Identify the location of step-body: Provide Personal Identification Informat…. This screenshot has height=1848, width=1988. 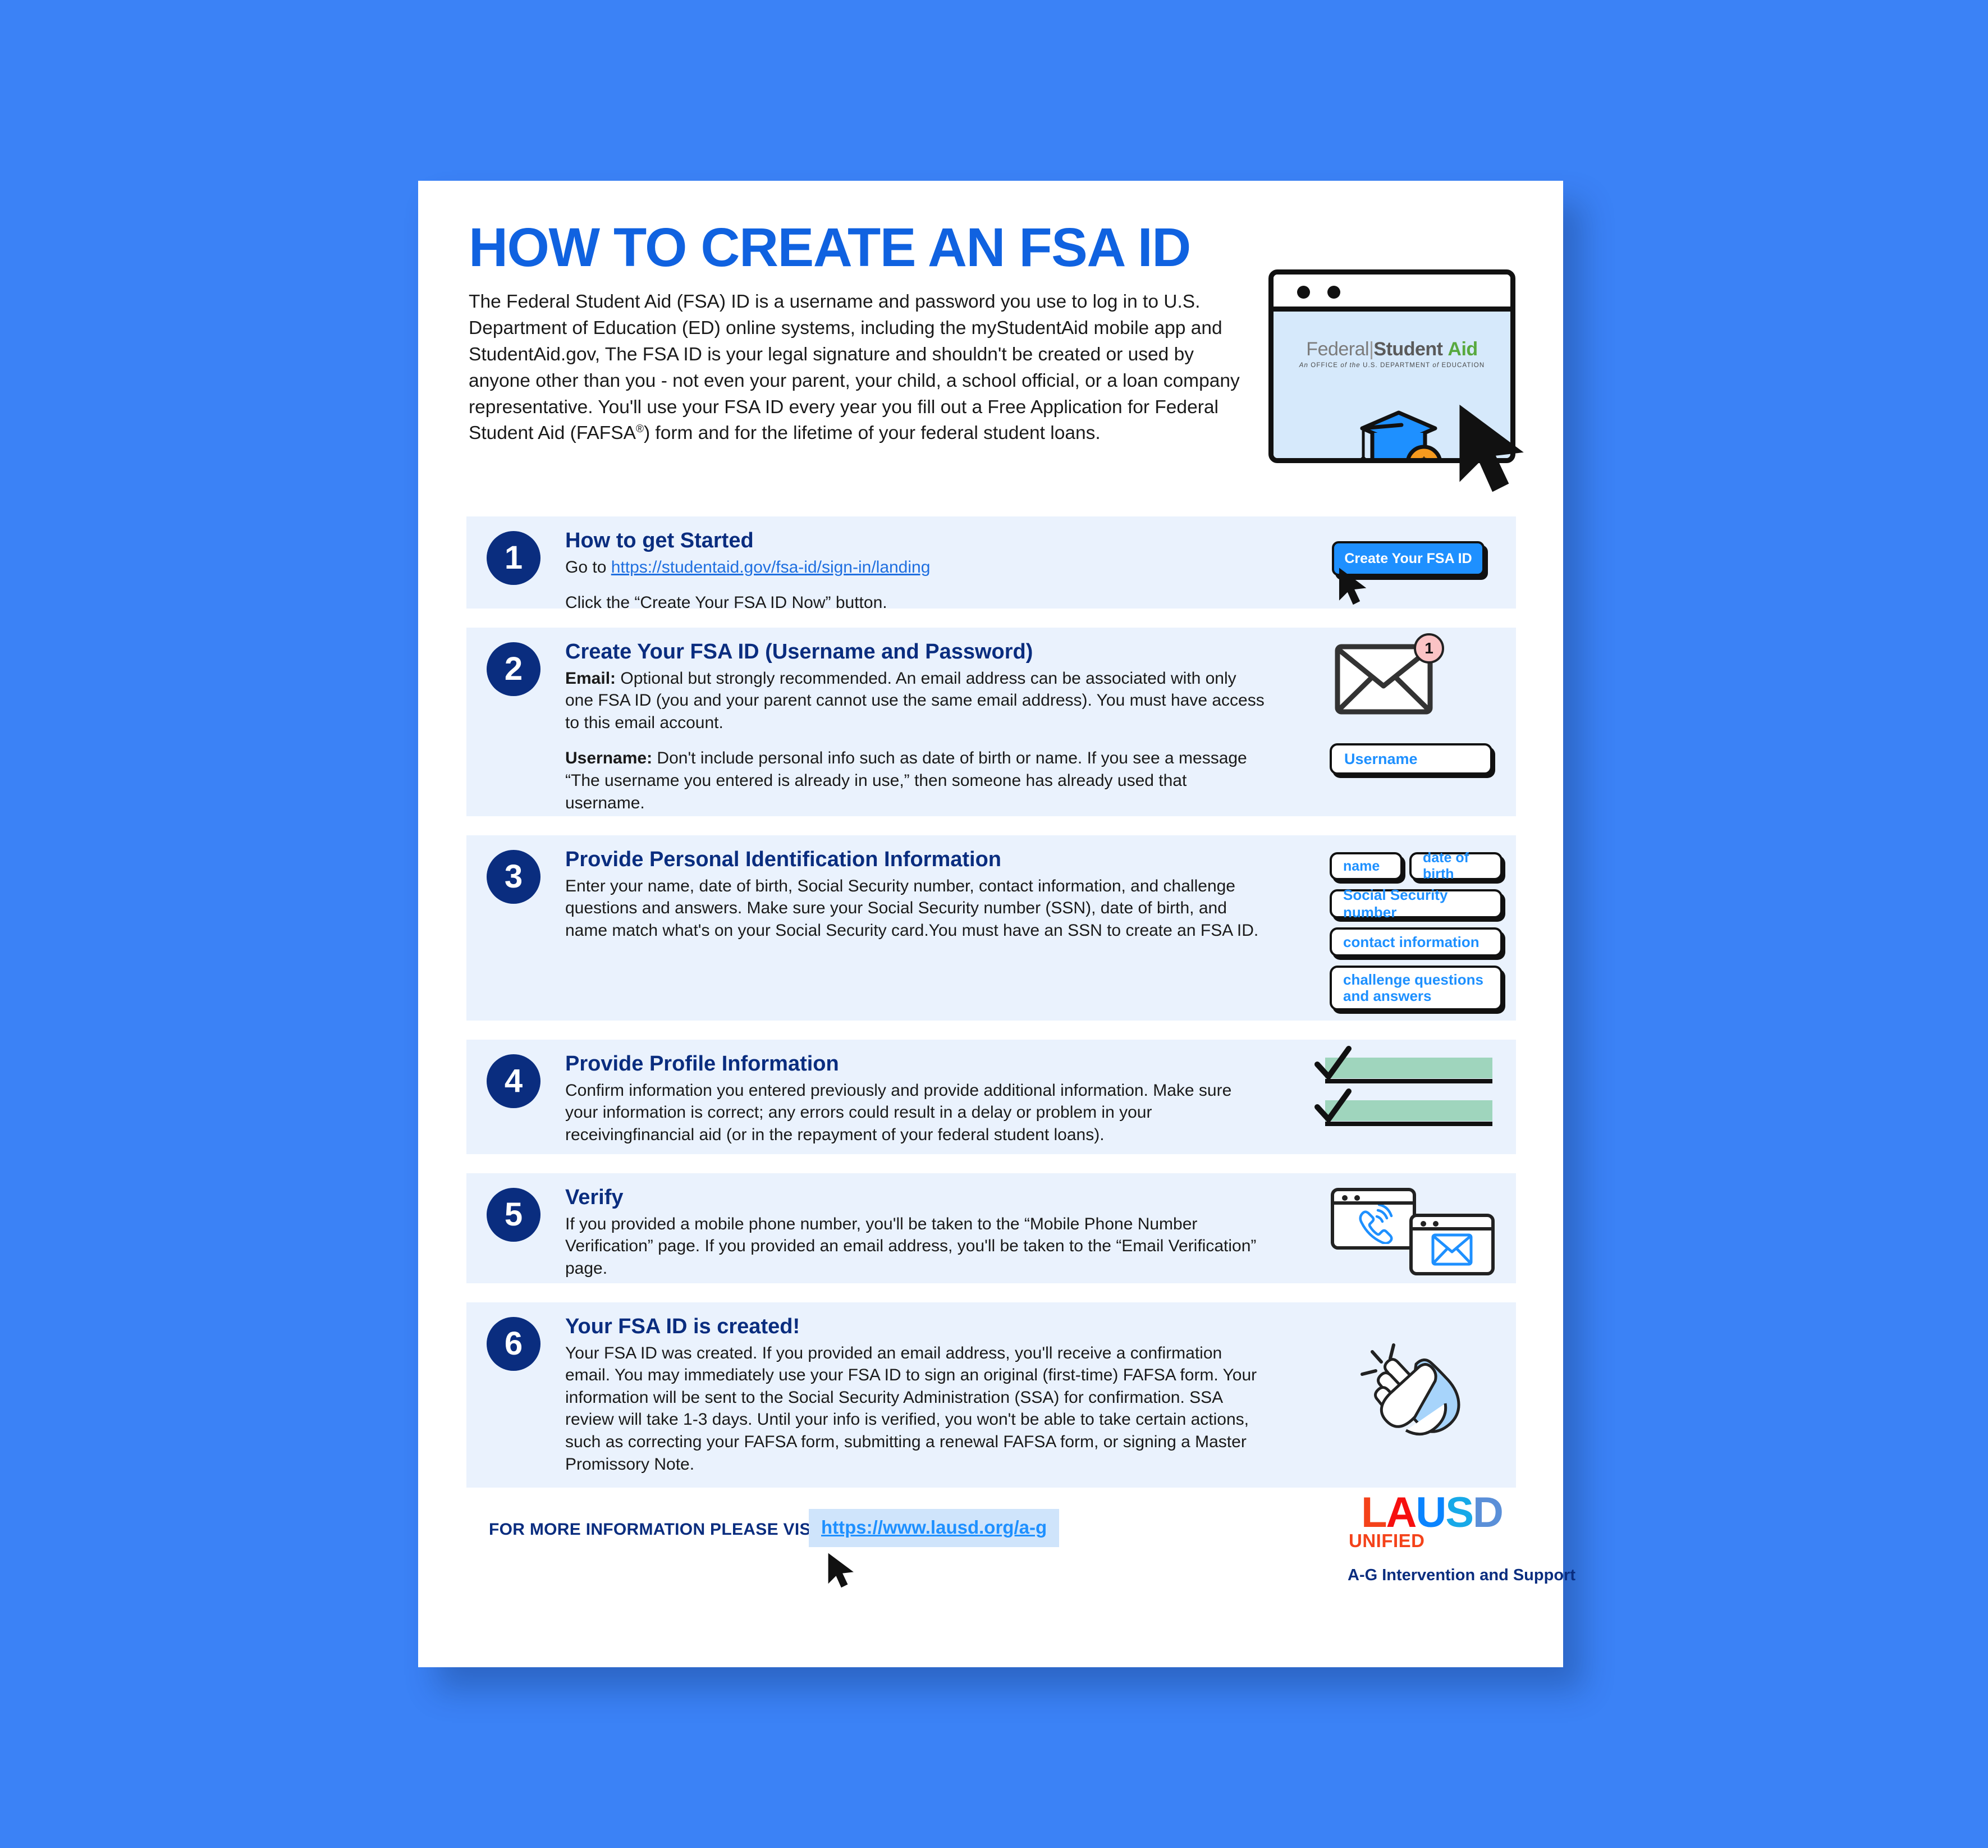
(916, 895).